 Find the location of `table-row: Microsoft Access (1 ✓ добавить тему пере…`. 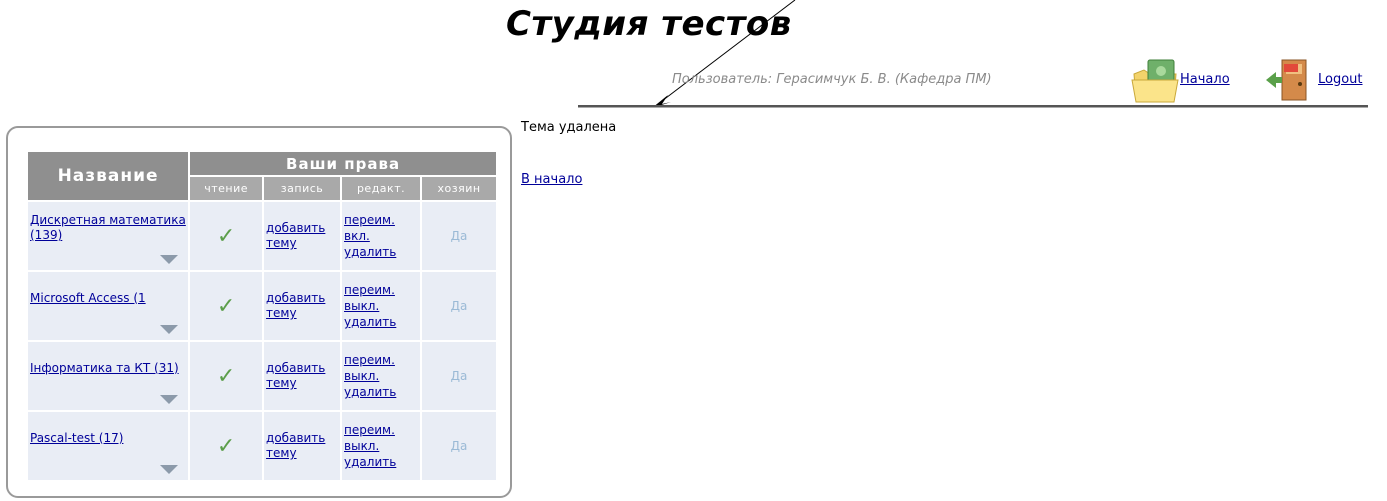

table-row: Microsoft Access (1 ✓ добавить тему пере… is located at coordinates (262, 306).